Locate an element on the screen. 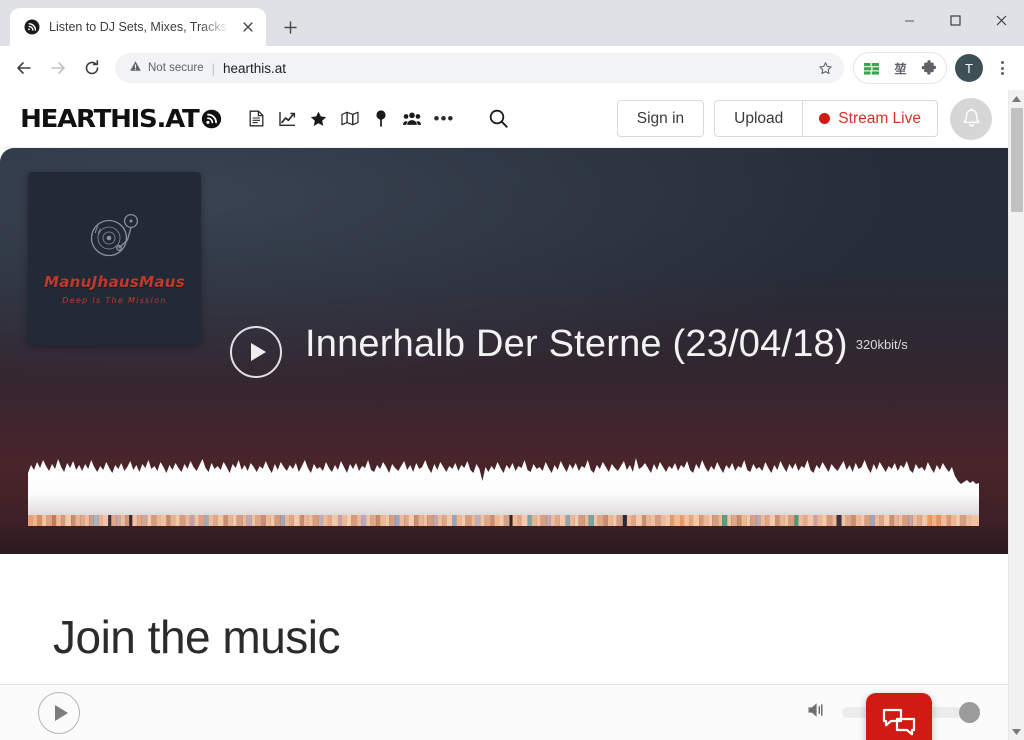 The width and height of the screenshot is (1024, 740). tab-close-icon is located at coordinates (248, 27).